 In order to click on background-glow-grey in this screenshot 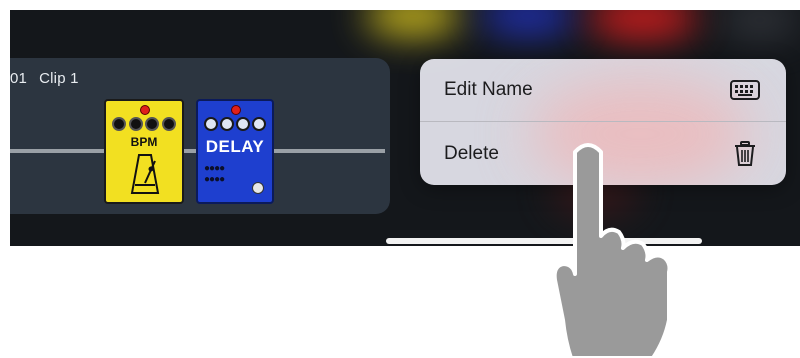, I will do `click(760, 25)`.